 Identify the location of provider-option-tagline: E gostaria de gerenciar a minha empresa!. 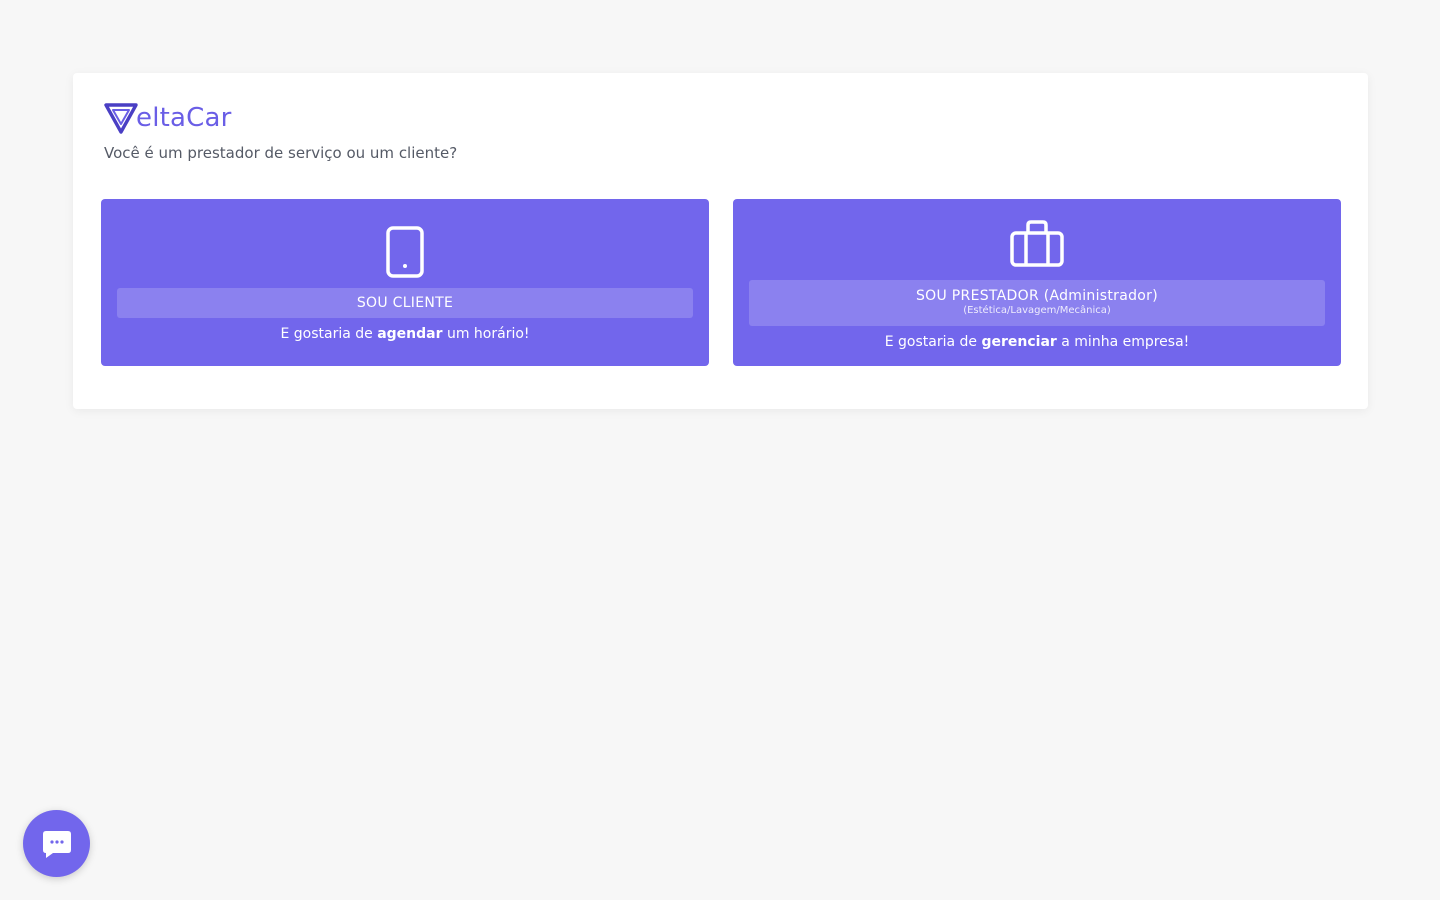
(1037, 342).